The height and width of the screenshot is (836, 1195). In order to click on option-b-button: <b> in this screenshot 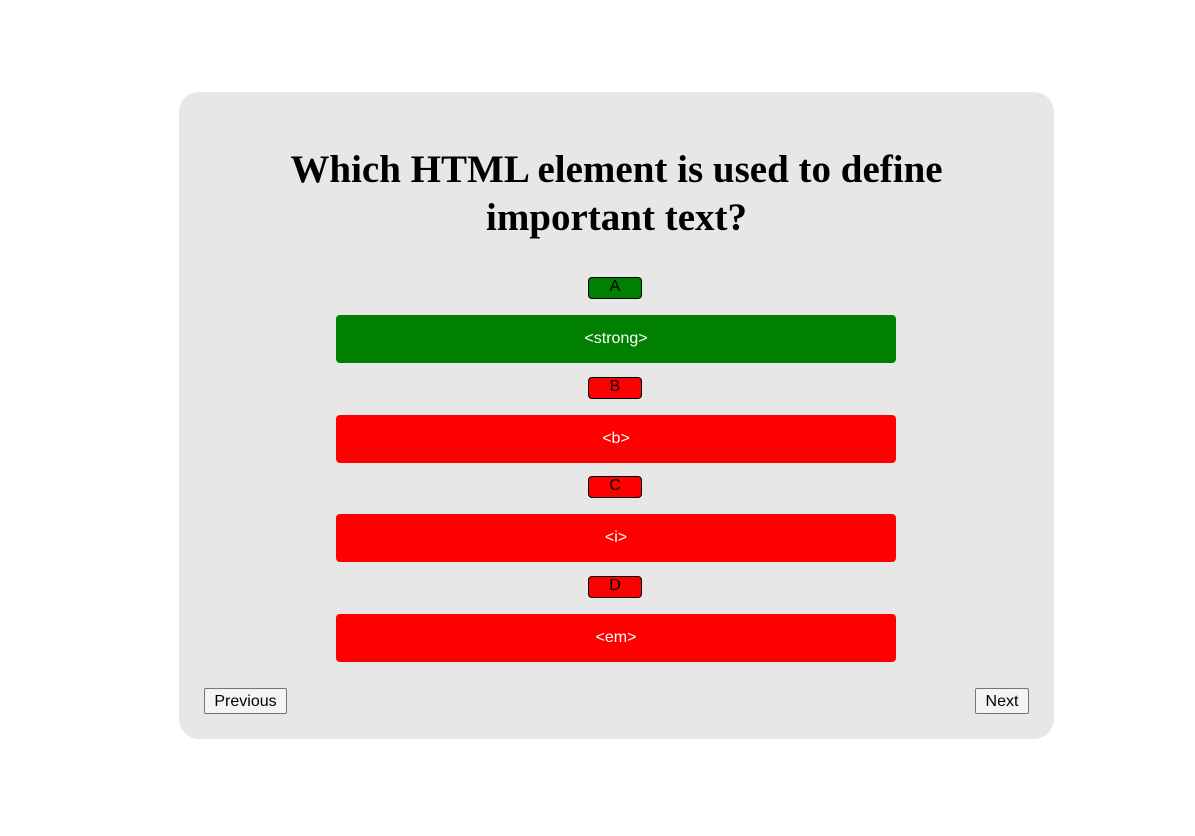, I will do `click(616, 439)`.